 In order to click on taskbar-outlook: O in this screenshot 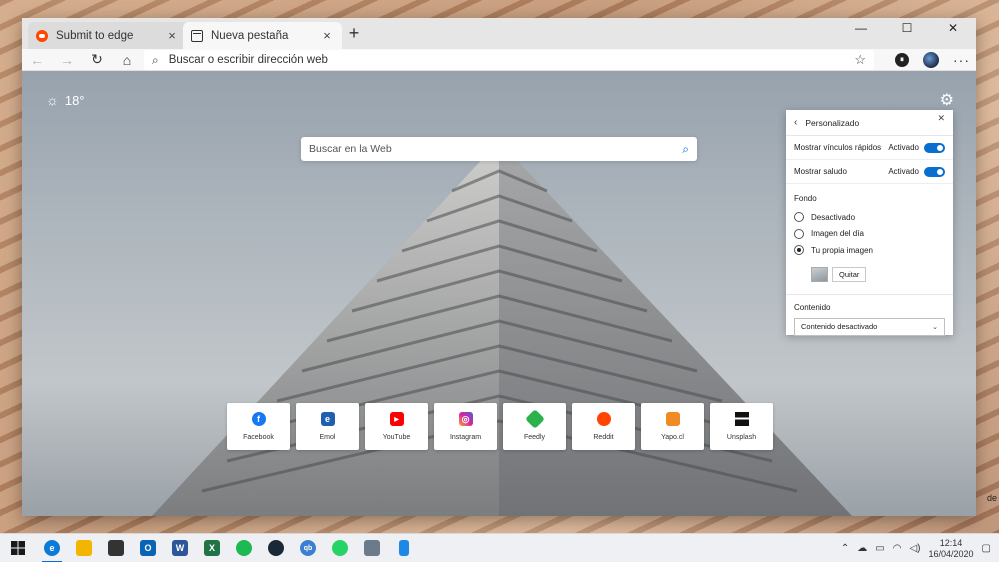, I will do `click(148, 548)`.